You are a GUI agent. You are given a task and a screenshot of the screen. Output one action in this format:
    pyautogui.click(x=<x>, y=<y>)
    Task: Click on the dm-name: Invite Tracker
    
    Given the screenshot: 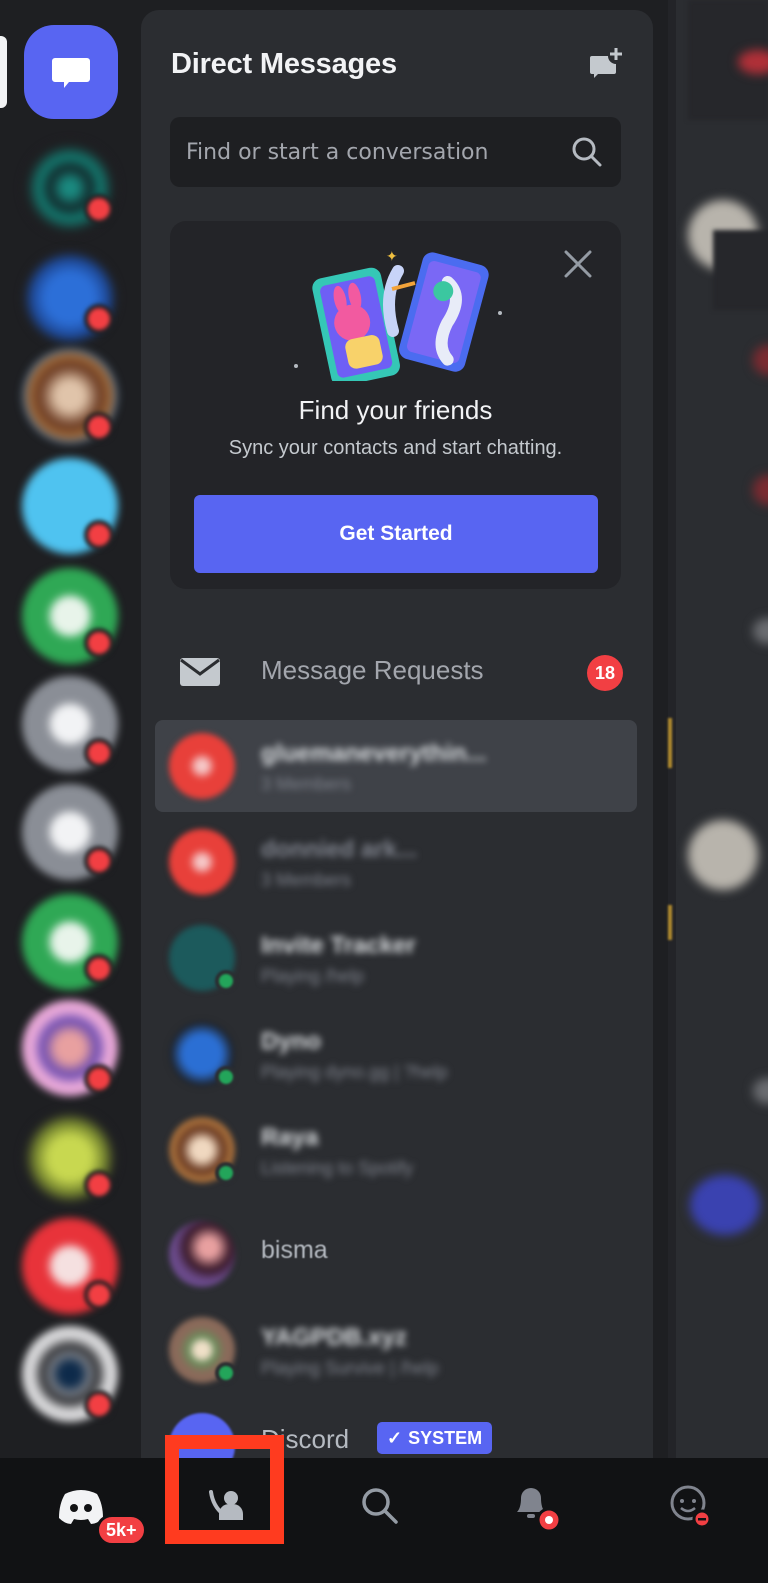 What is the action you would take?
    pyautogui.click(x=338, y=945)
    